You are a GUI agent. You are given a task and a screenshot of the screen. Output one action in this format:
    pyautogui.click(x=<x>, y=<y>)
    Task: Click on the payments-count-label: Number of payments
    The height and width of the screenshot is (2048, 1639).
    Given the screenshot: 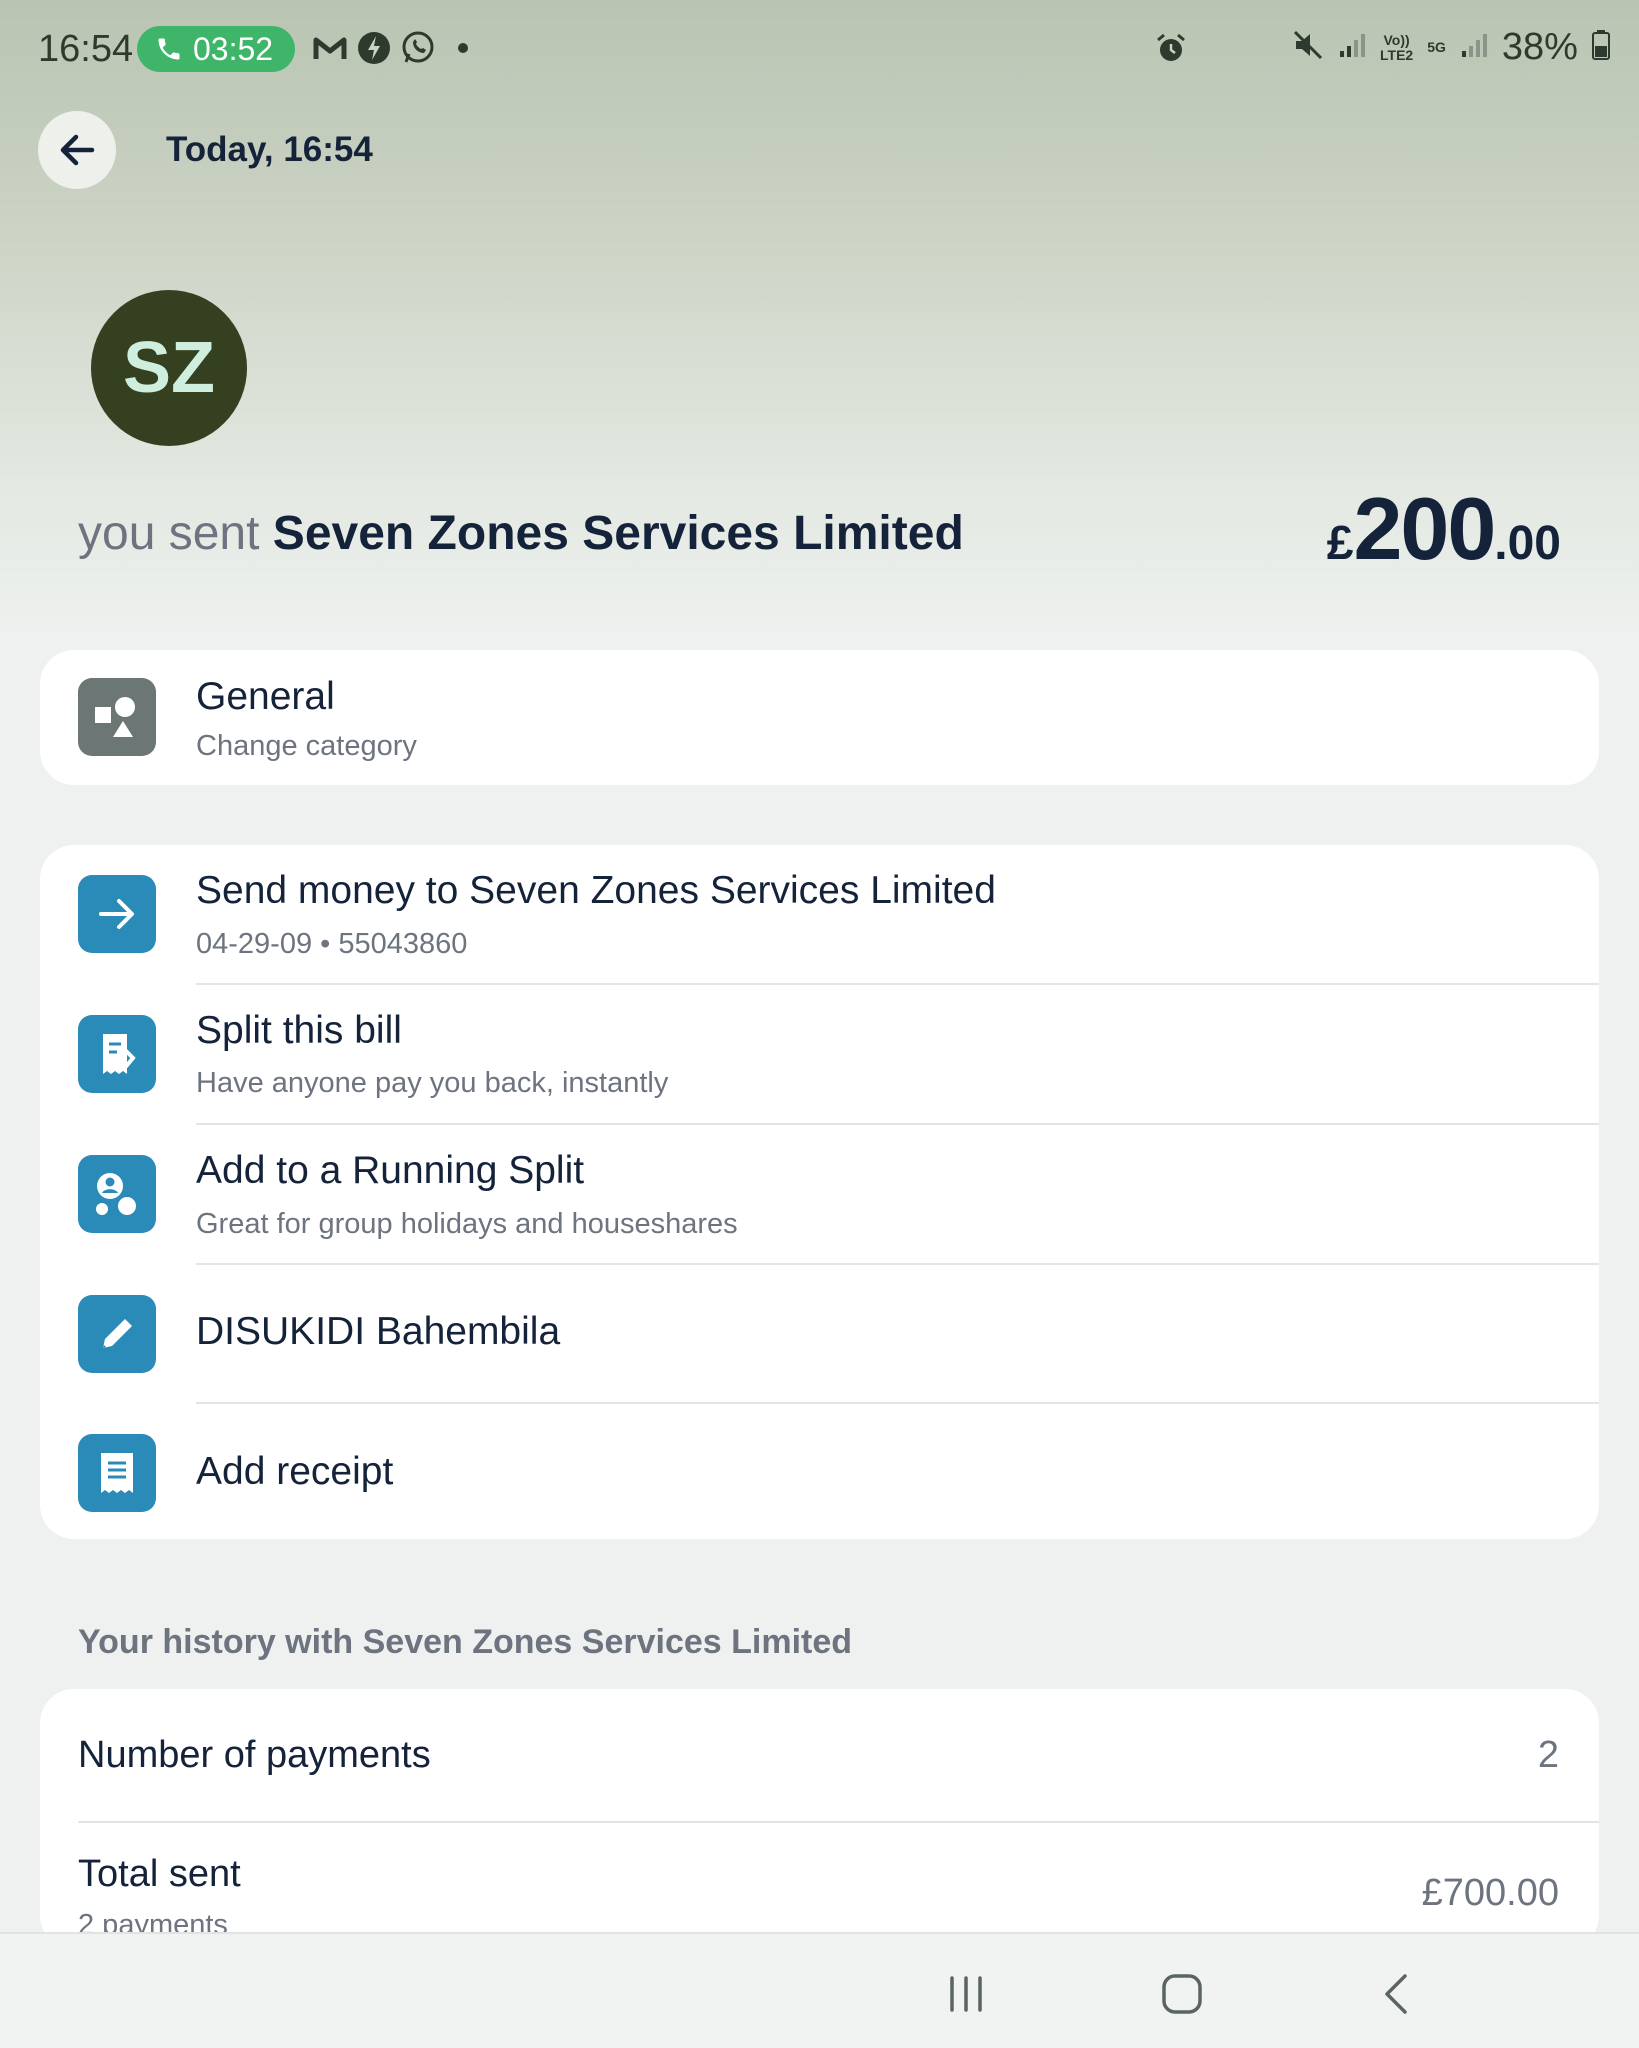 What is the action you would take?
    pyautogui.click(x=254, y=1755)
    